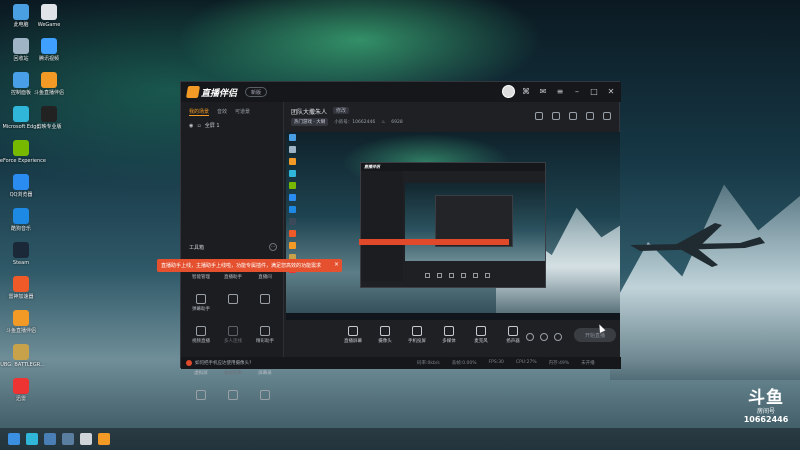  What do you see at coordinates (21, 254) in the screenshot?
I see `desktop-icon: Steam` at bounding box center [21, 254].